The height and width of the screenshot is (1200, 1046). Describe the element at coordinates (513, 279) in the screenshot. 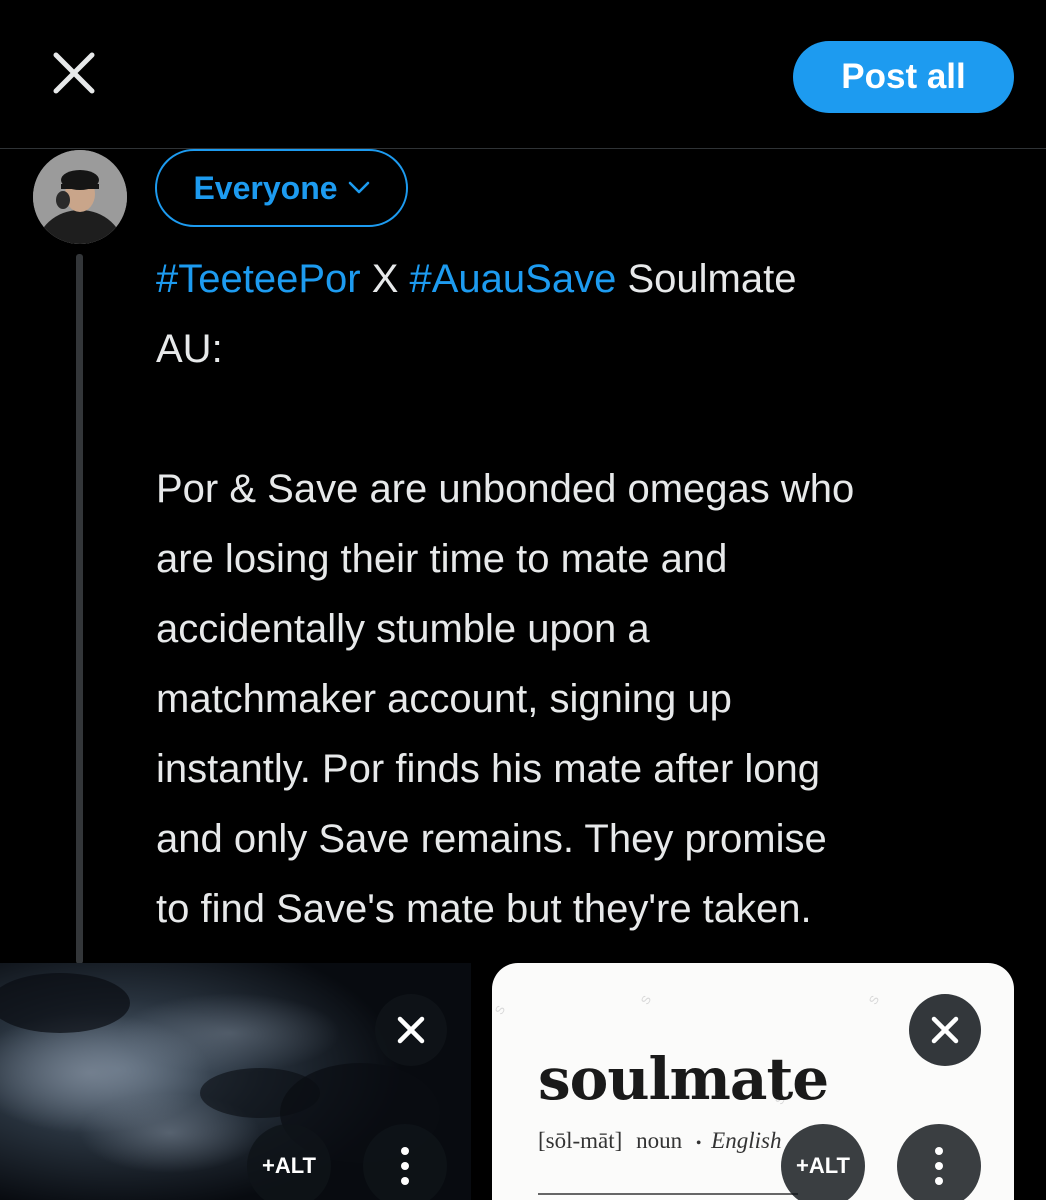

I see `hashtag-link: #AuauSave` at that location.